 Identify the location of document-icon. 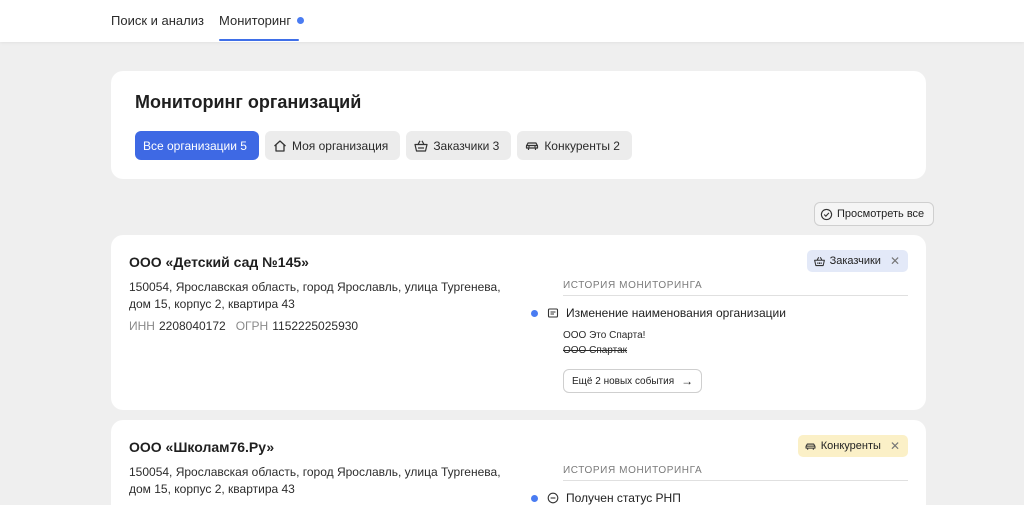
(553, 313).